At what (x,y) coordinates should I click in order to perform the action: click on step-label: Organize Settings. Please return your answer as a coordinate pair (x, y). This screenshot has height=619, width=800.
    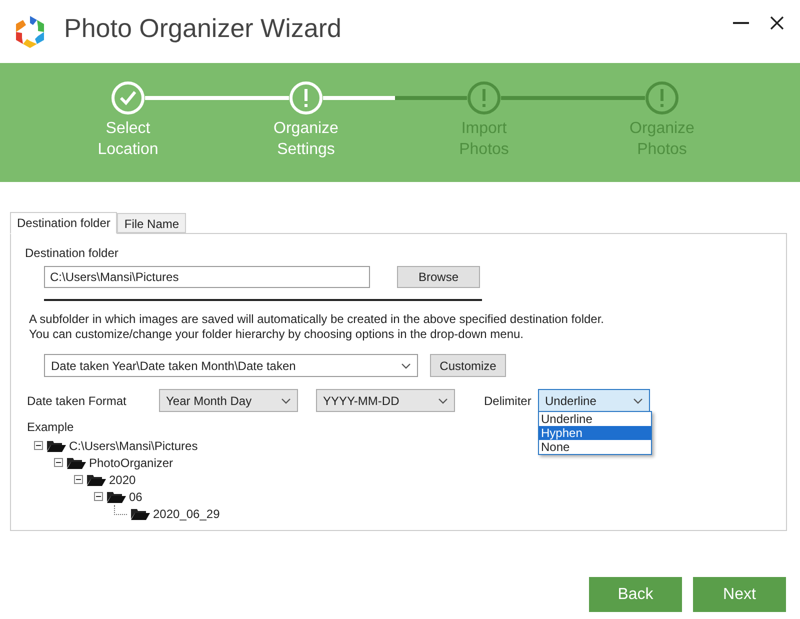
    Looking at the image, I should click on (306, 139).